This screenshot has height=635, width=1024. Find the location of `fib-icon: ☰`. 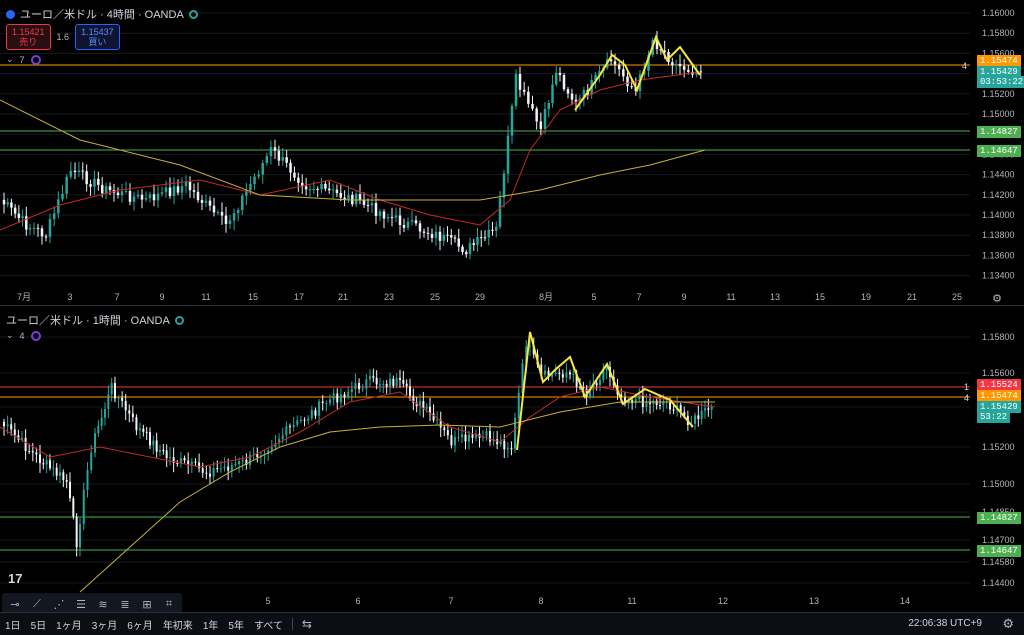

fib-icon: ☰ is located at coordinates (81, 604).